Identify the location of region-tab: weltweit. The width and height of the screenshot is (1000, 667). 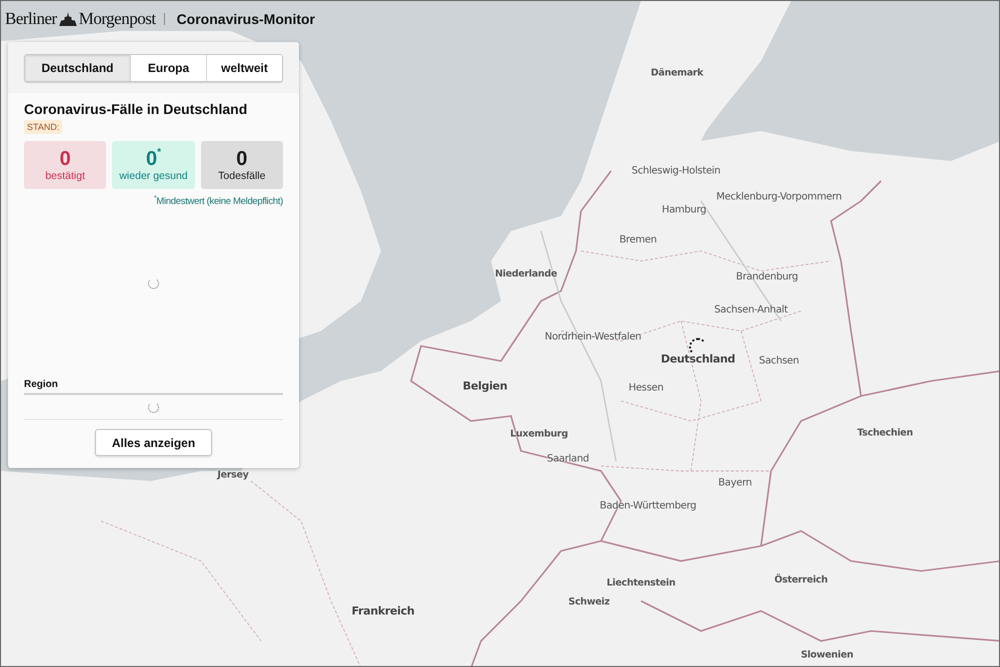
(244, 68).